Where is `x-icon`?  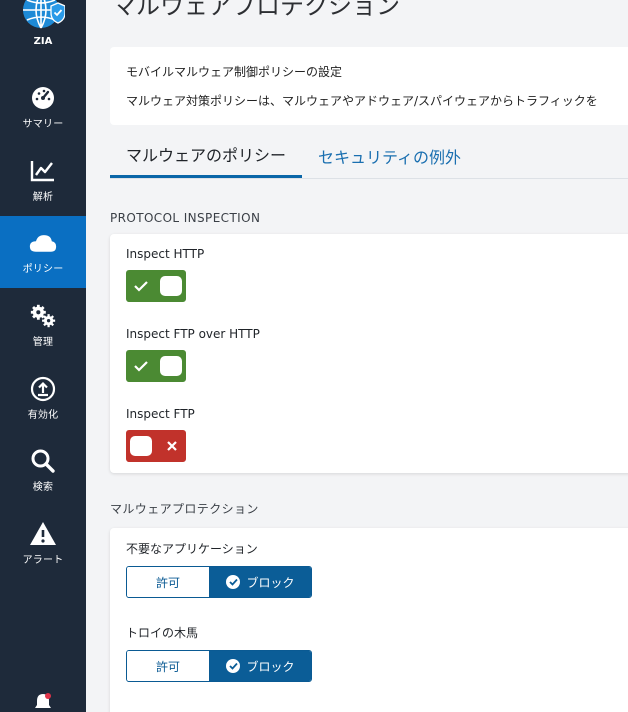
x-icon is located at coordinates (172, 446).